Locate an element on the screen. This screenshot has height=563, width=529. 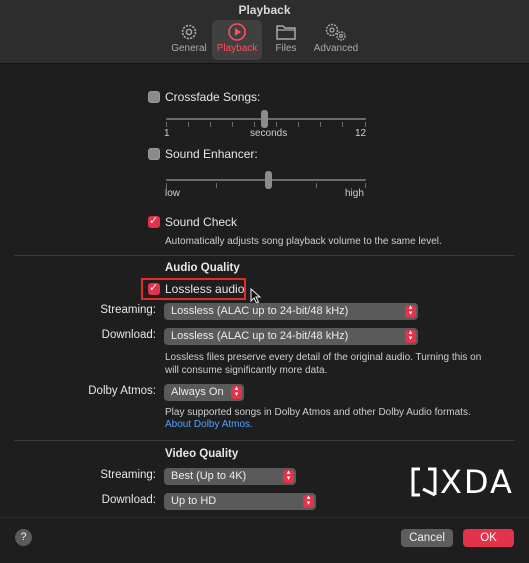
help-icon: ? is located at coordinates (23, 537).